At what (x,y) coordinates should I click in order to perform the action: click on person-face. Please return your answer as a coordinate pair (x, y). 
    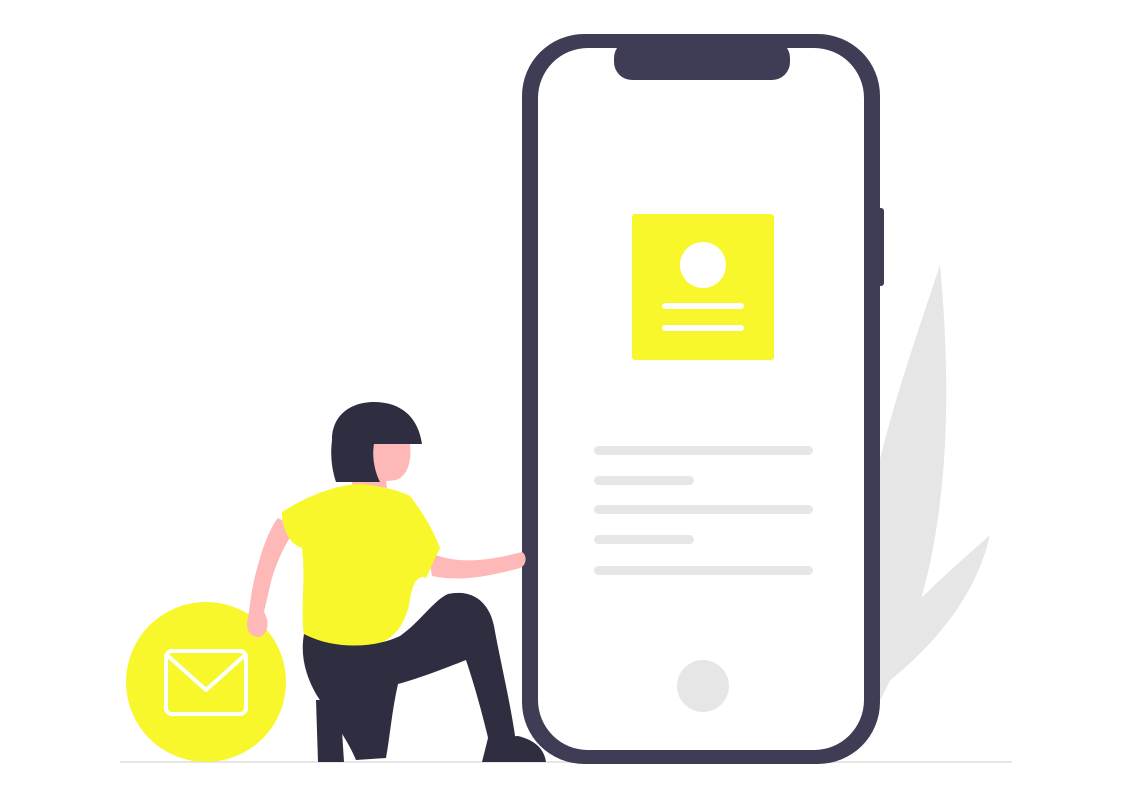
    Looking at the image, I should click on (392, 463).